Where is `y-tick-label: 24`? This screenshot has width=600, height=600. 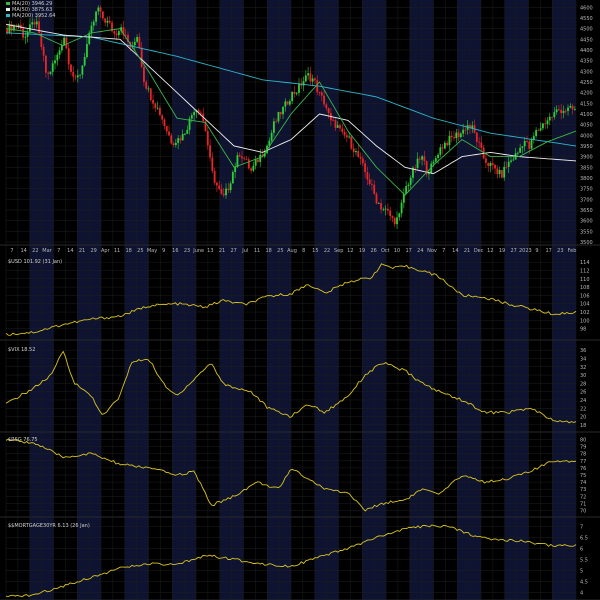
y-tick-label: 24 is located at coordinates (583, 401).